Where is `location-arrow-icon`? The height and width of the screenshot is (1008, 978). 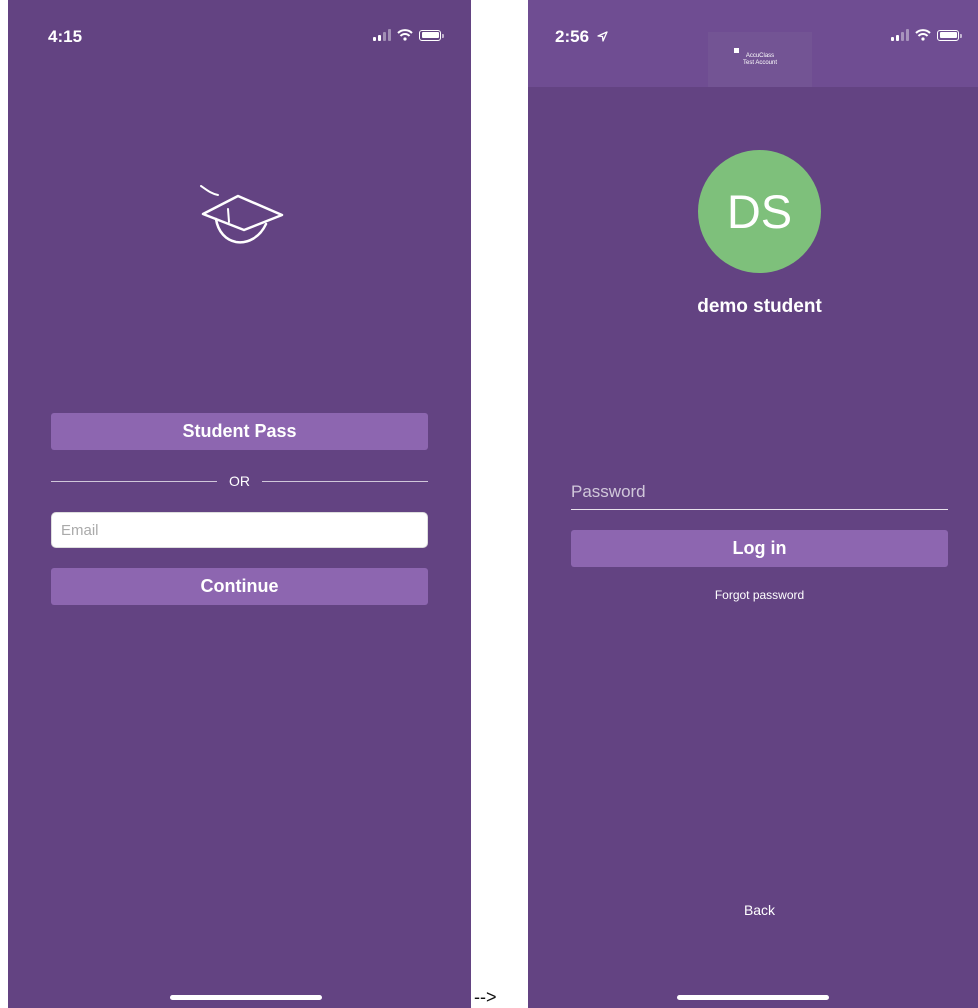
location-arrow-icon is located at coordinates (602, 36).